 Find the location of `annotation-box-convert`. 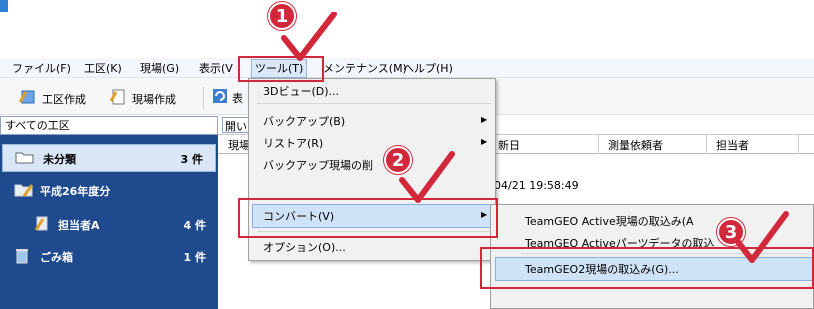

annotation-box-convert is located at coordinates (368, 218).